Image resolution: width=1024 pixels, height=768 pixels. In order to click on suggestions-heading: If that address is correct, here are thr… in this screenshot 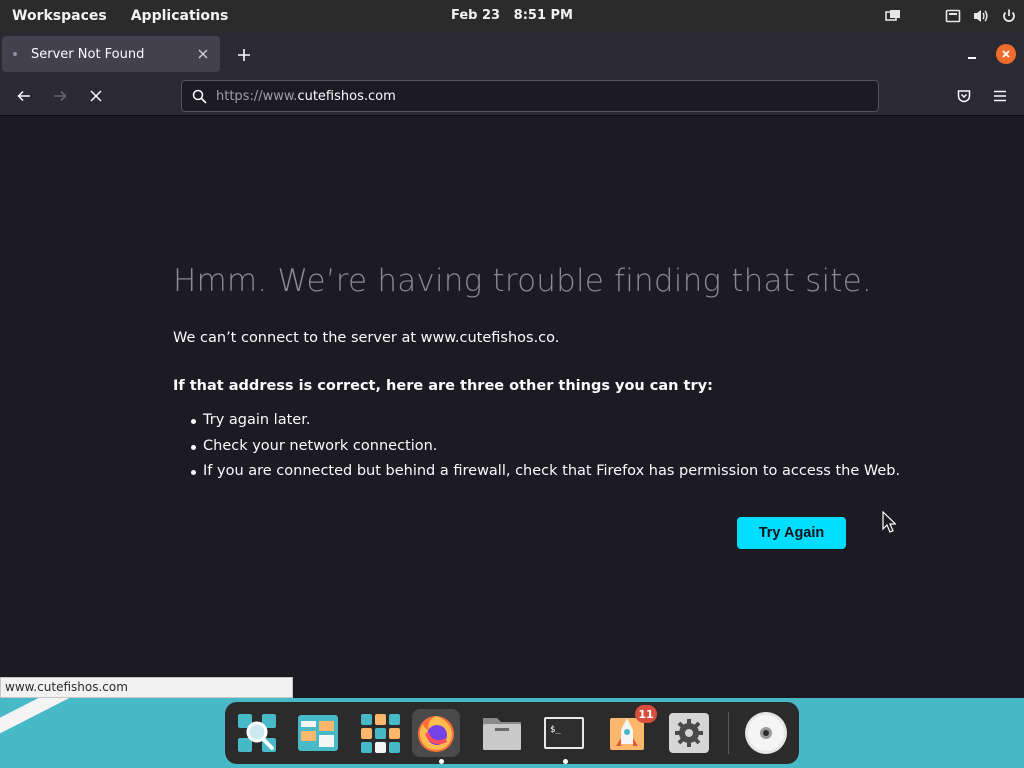, I will do `click(443, 386)`.